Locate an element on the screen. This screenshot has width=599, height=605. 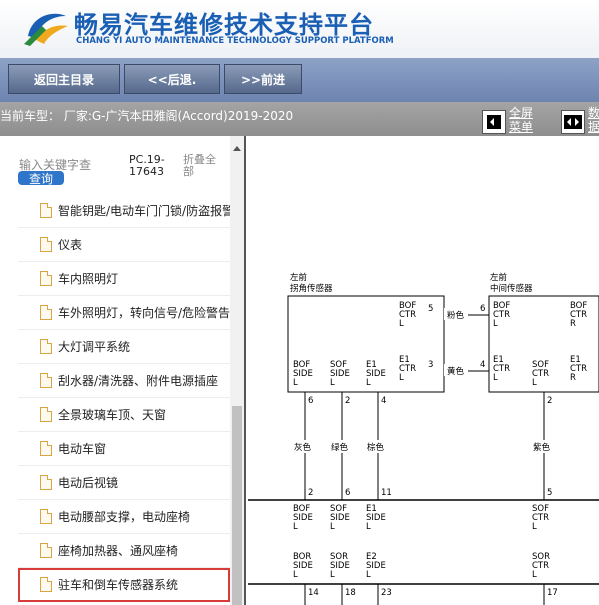
fullscreen-data-button is located at coordinates (573, 122).